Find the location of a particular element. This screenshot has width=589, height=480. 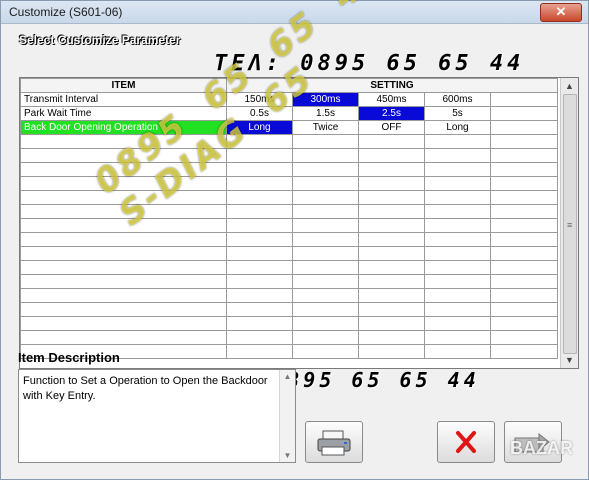

print-button is located at coordinates (334, 442).